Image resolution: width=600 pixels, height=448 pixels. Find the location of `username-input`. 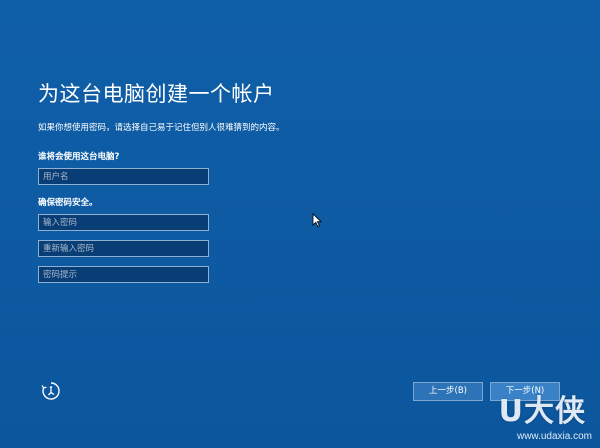

username-input is located at coordinates (123, 176).